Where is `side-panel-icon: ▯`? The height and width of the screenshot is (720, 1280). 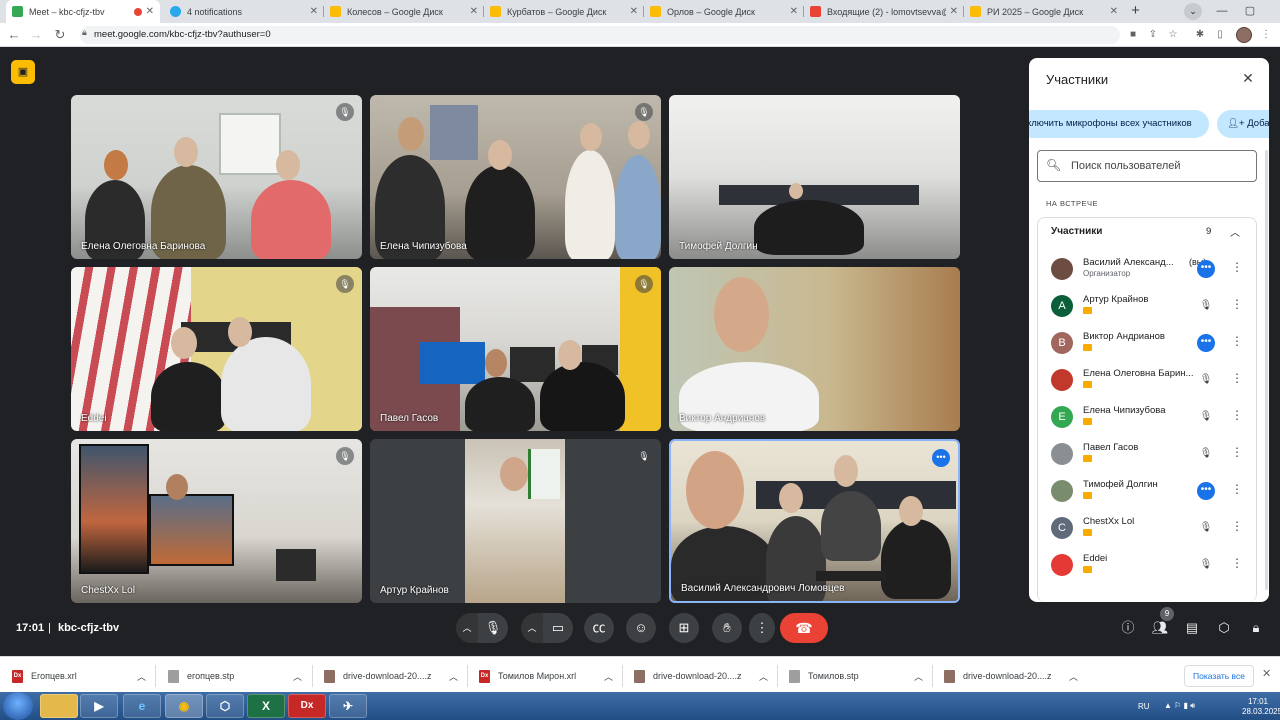 side-panel-icon: ▯ is located at coordinates (1220, 35).